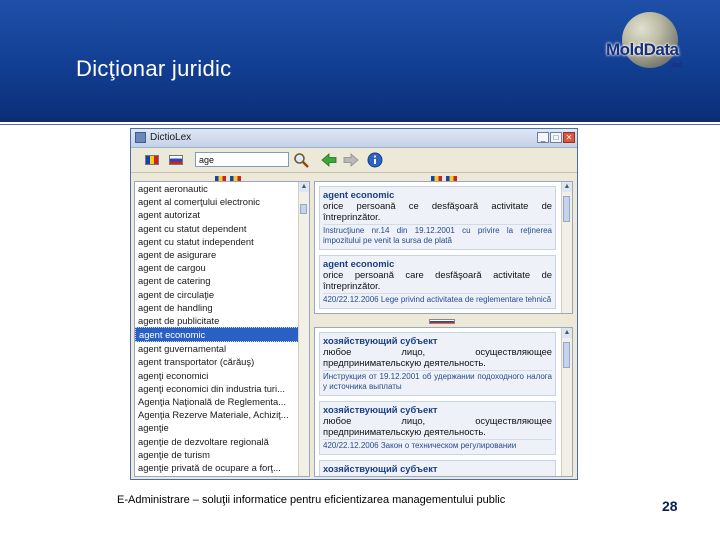 Image resolution: width=720 pixels, height=540 pixels. What do you see at coordinates (222, 254) in the screenshot?
I see `list-item: agent de asigurare` at bounding box center [222, 254].